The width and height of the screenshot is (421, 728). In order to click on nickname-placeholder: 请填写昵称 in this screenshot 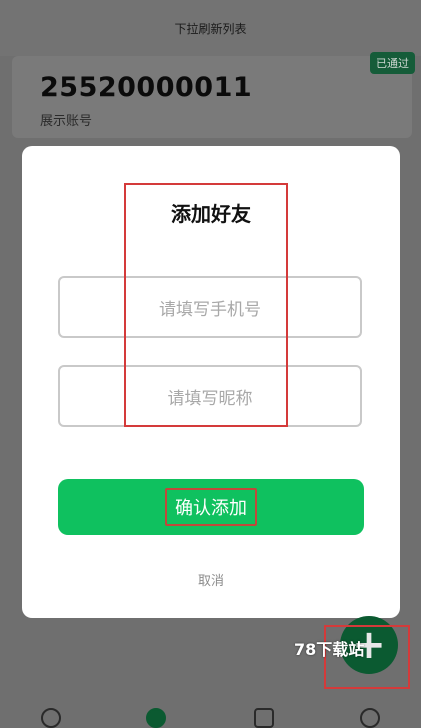, I will do `click(210, 398)`.